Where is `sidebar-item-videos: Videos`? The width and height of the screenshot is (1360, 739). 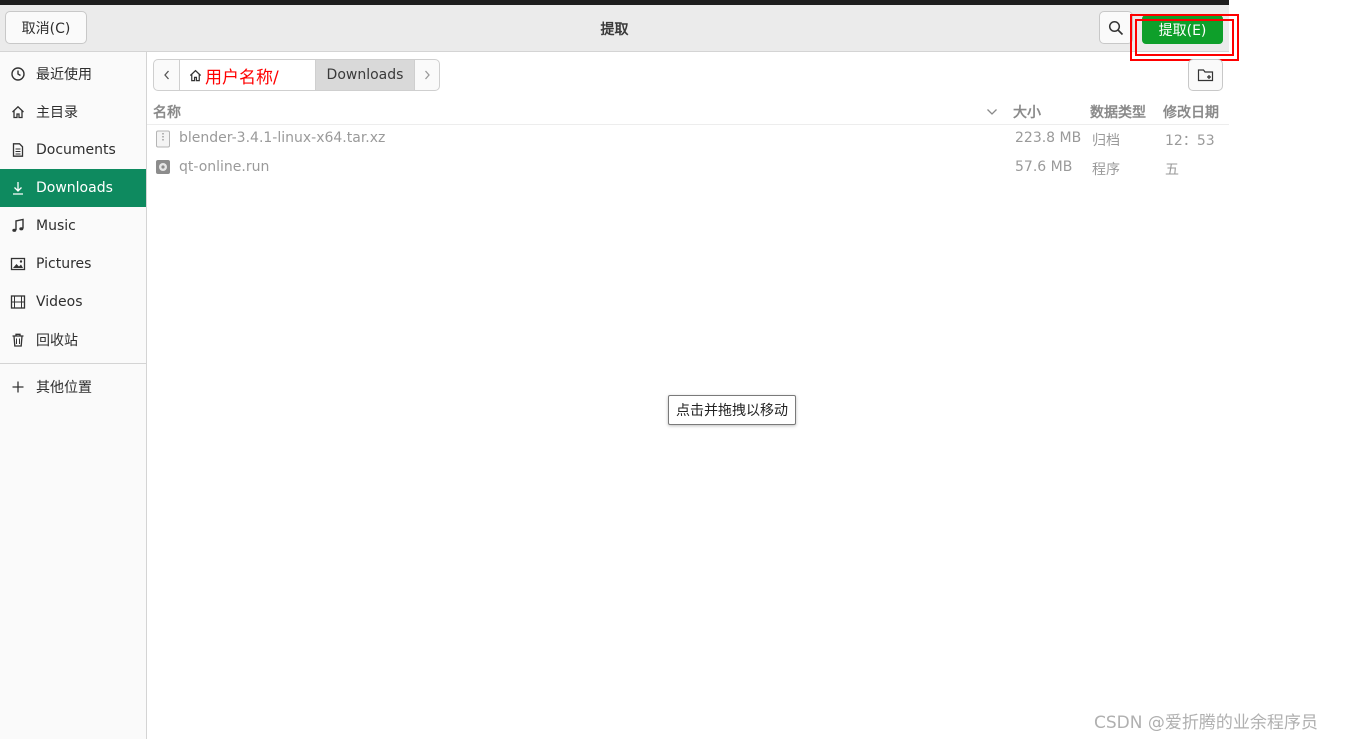 sidebar-item-videos: Videos is located at coordinates (73, 302).